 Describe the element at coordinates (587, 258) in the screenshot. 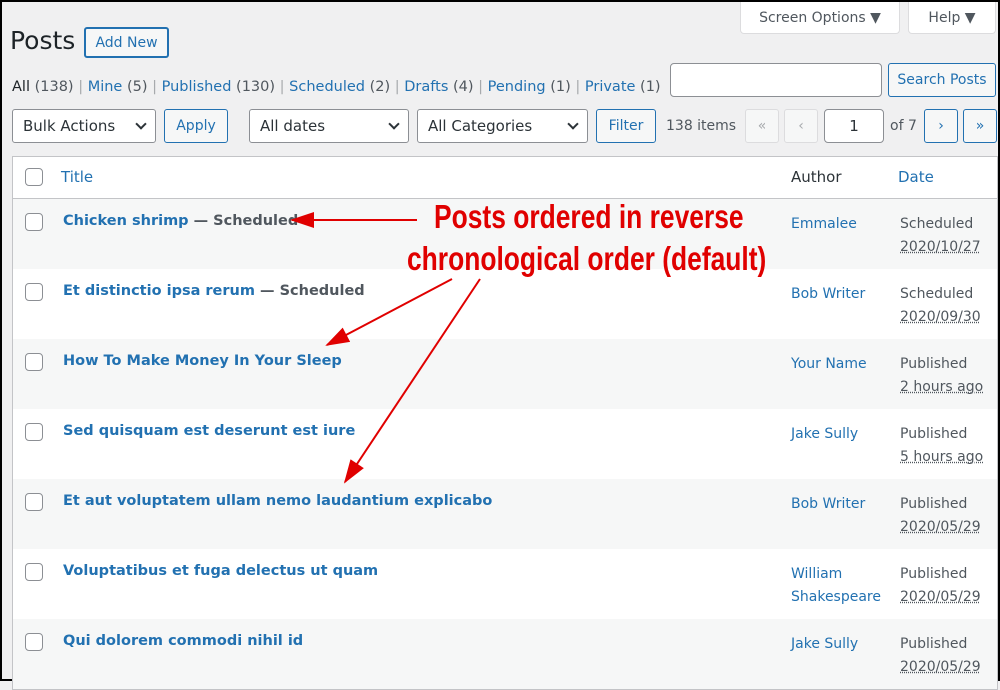

I see `annotation-line-2: chronological order (default)` at that location.